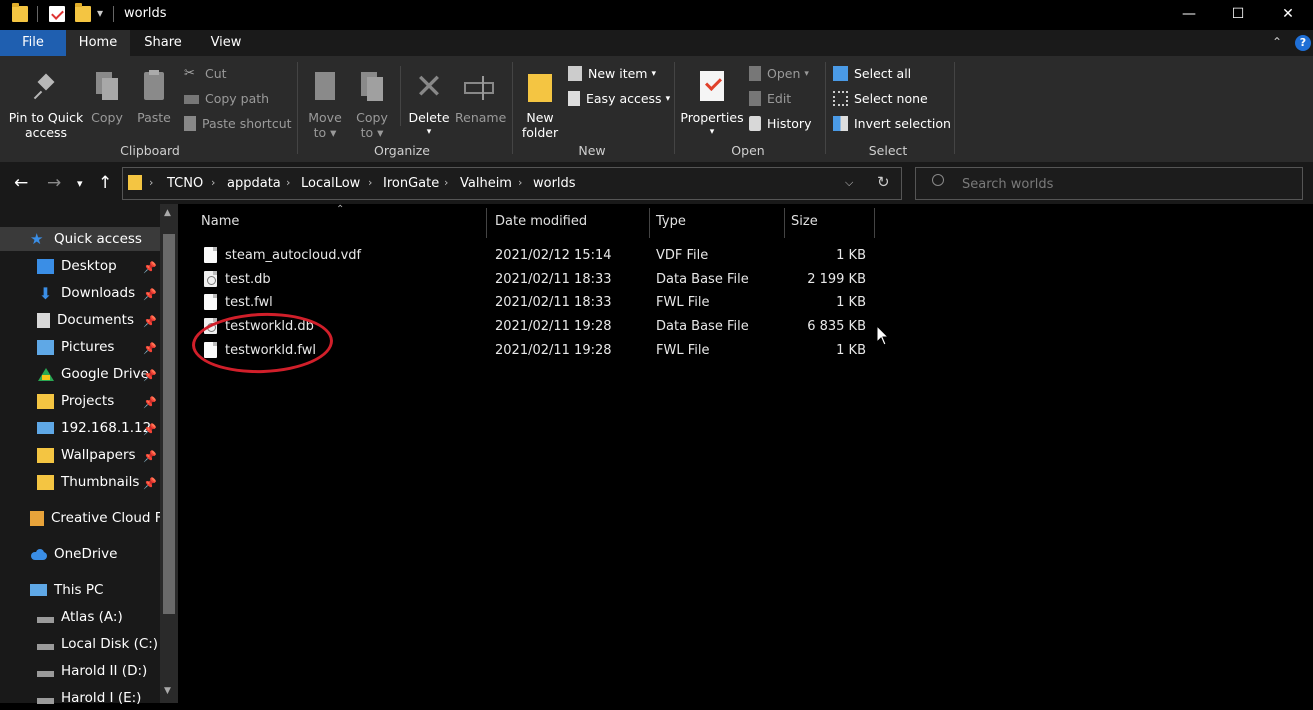  Describe the element at coordinates (80, 293) in the screenshot. I see `nav-item-downloads: ⬇ Downloads` at that location.